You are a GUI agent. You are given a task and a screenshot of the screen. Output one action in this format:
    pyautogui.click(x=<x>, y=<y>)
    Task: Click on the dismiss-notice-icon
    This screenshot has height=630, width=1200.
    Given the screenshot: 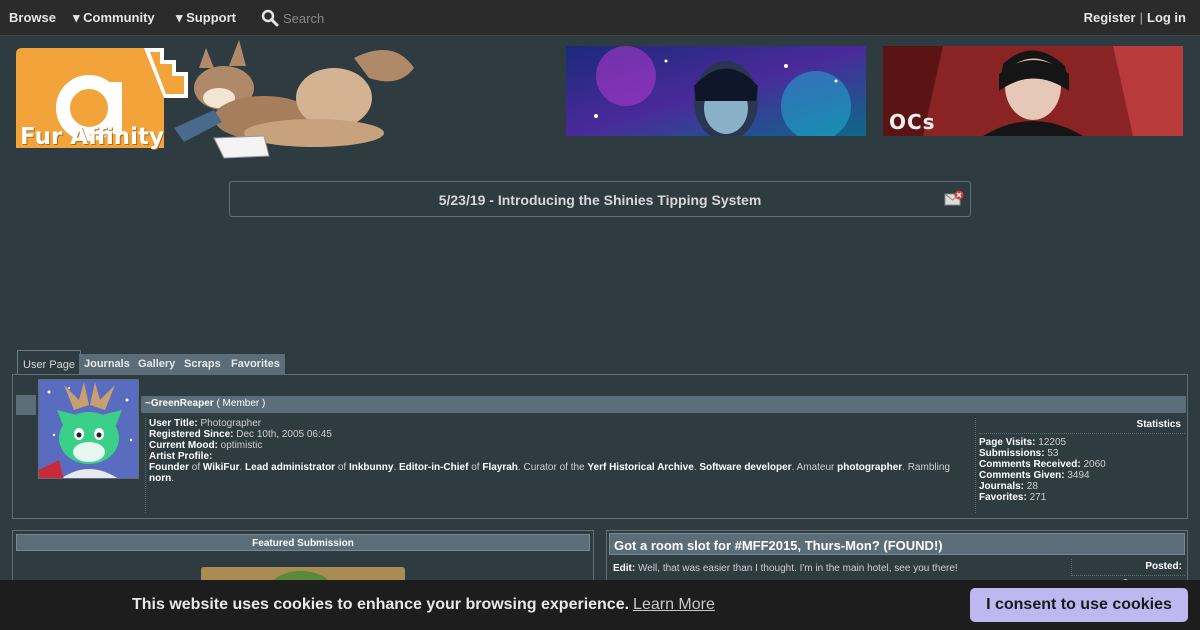 What is the action you would take?
    pyautogui.click(x=954, y=199)
    